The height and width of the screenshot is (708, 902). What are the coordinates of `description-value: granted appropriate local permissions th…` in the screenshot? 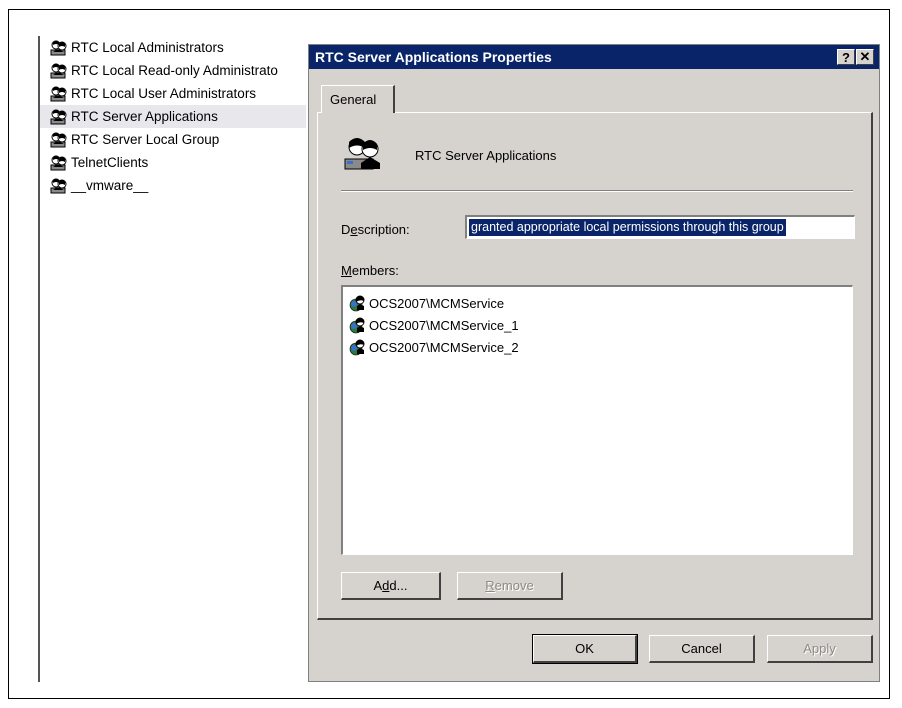 It's located at (627, 227).